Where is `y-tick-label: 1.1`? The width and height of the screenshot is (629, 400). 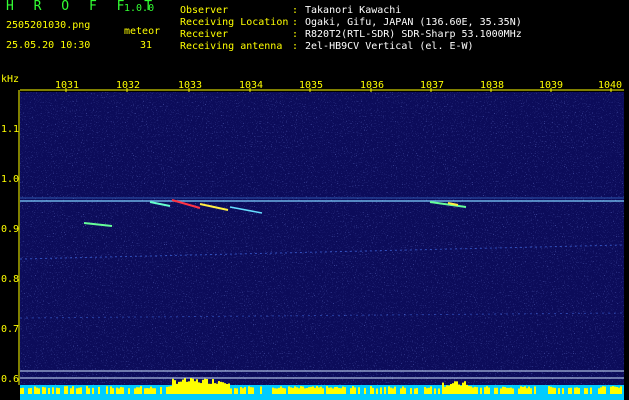
y-tick-label: 1.1 is located at coordinates (10, 129).